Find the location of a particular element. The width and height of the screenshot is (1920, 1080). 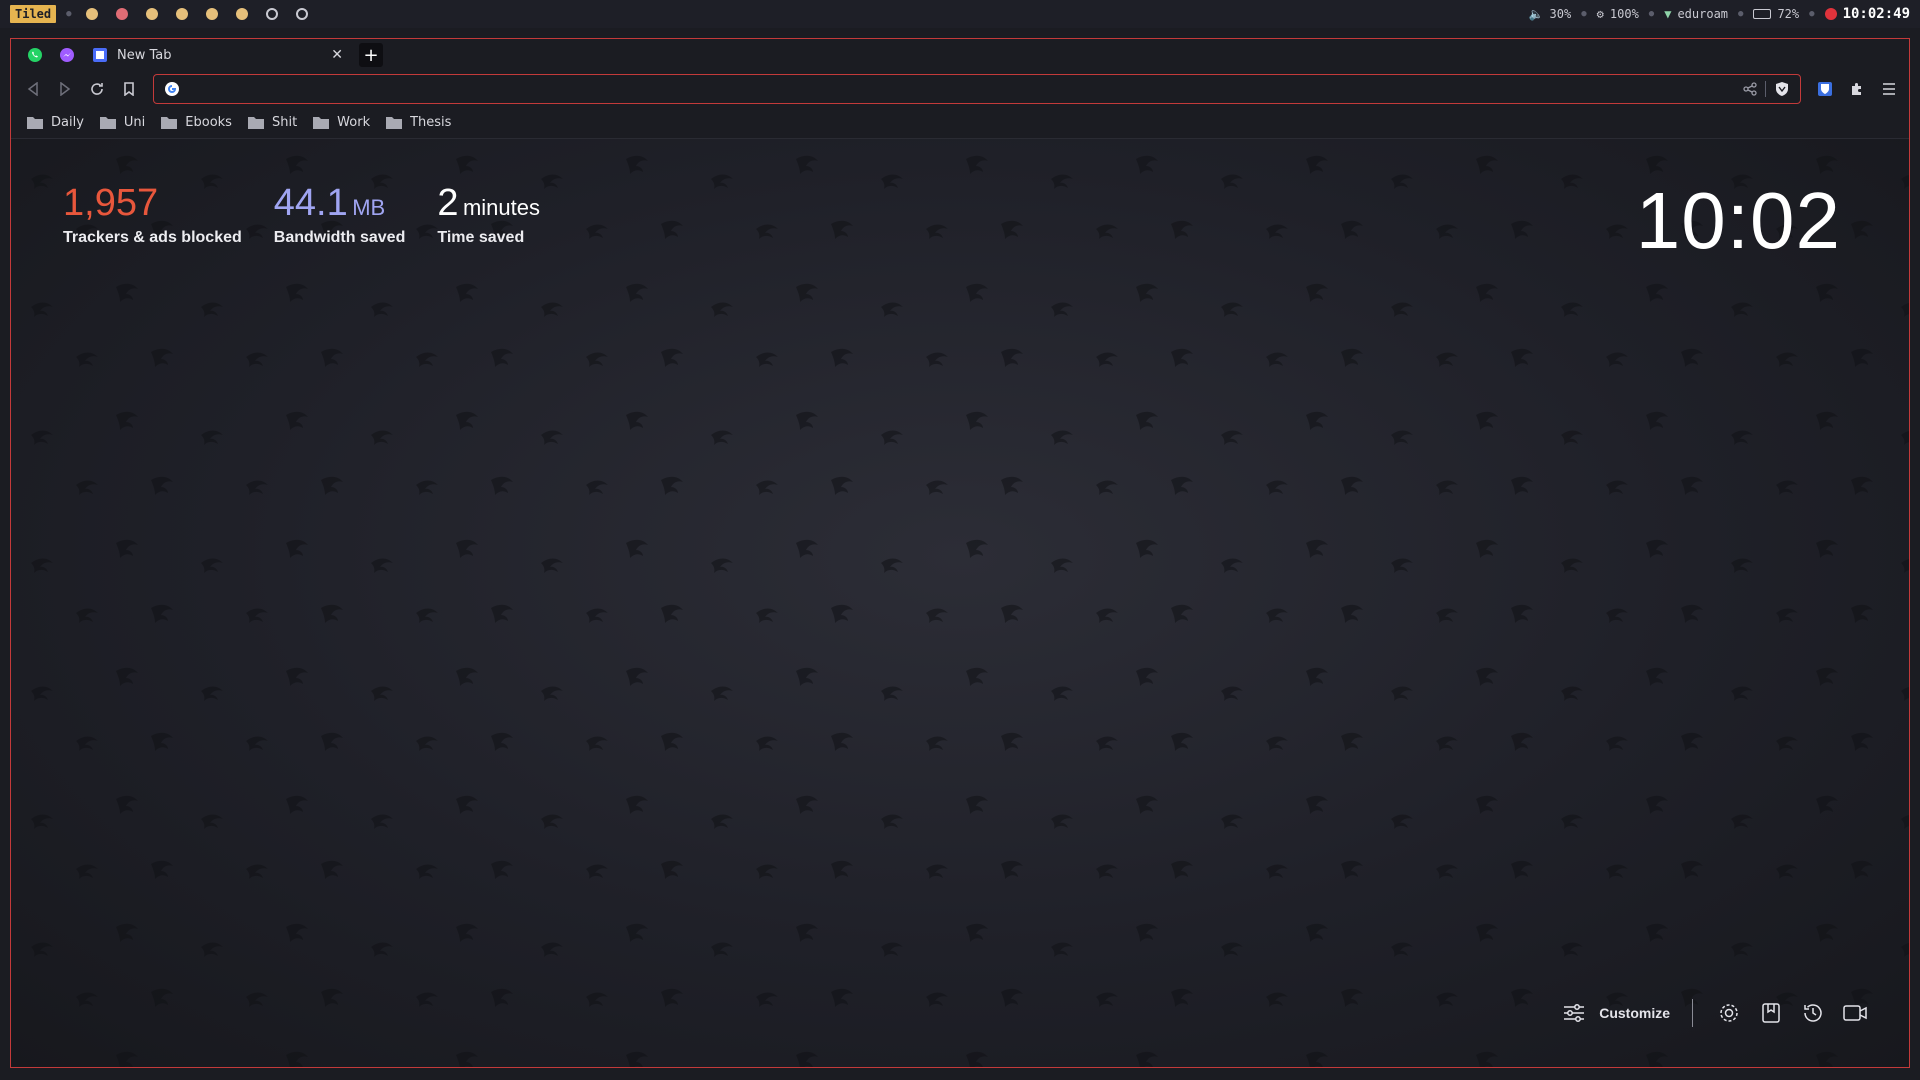

reload-button is located at coordinates (97, 89).